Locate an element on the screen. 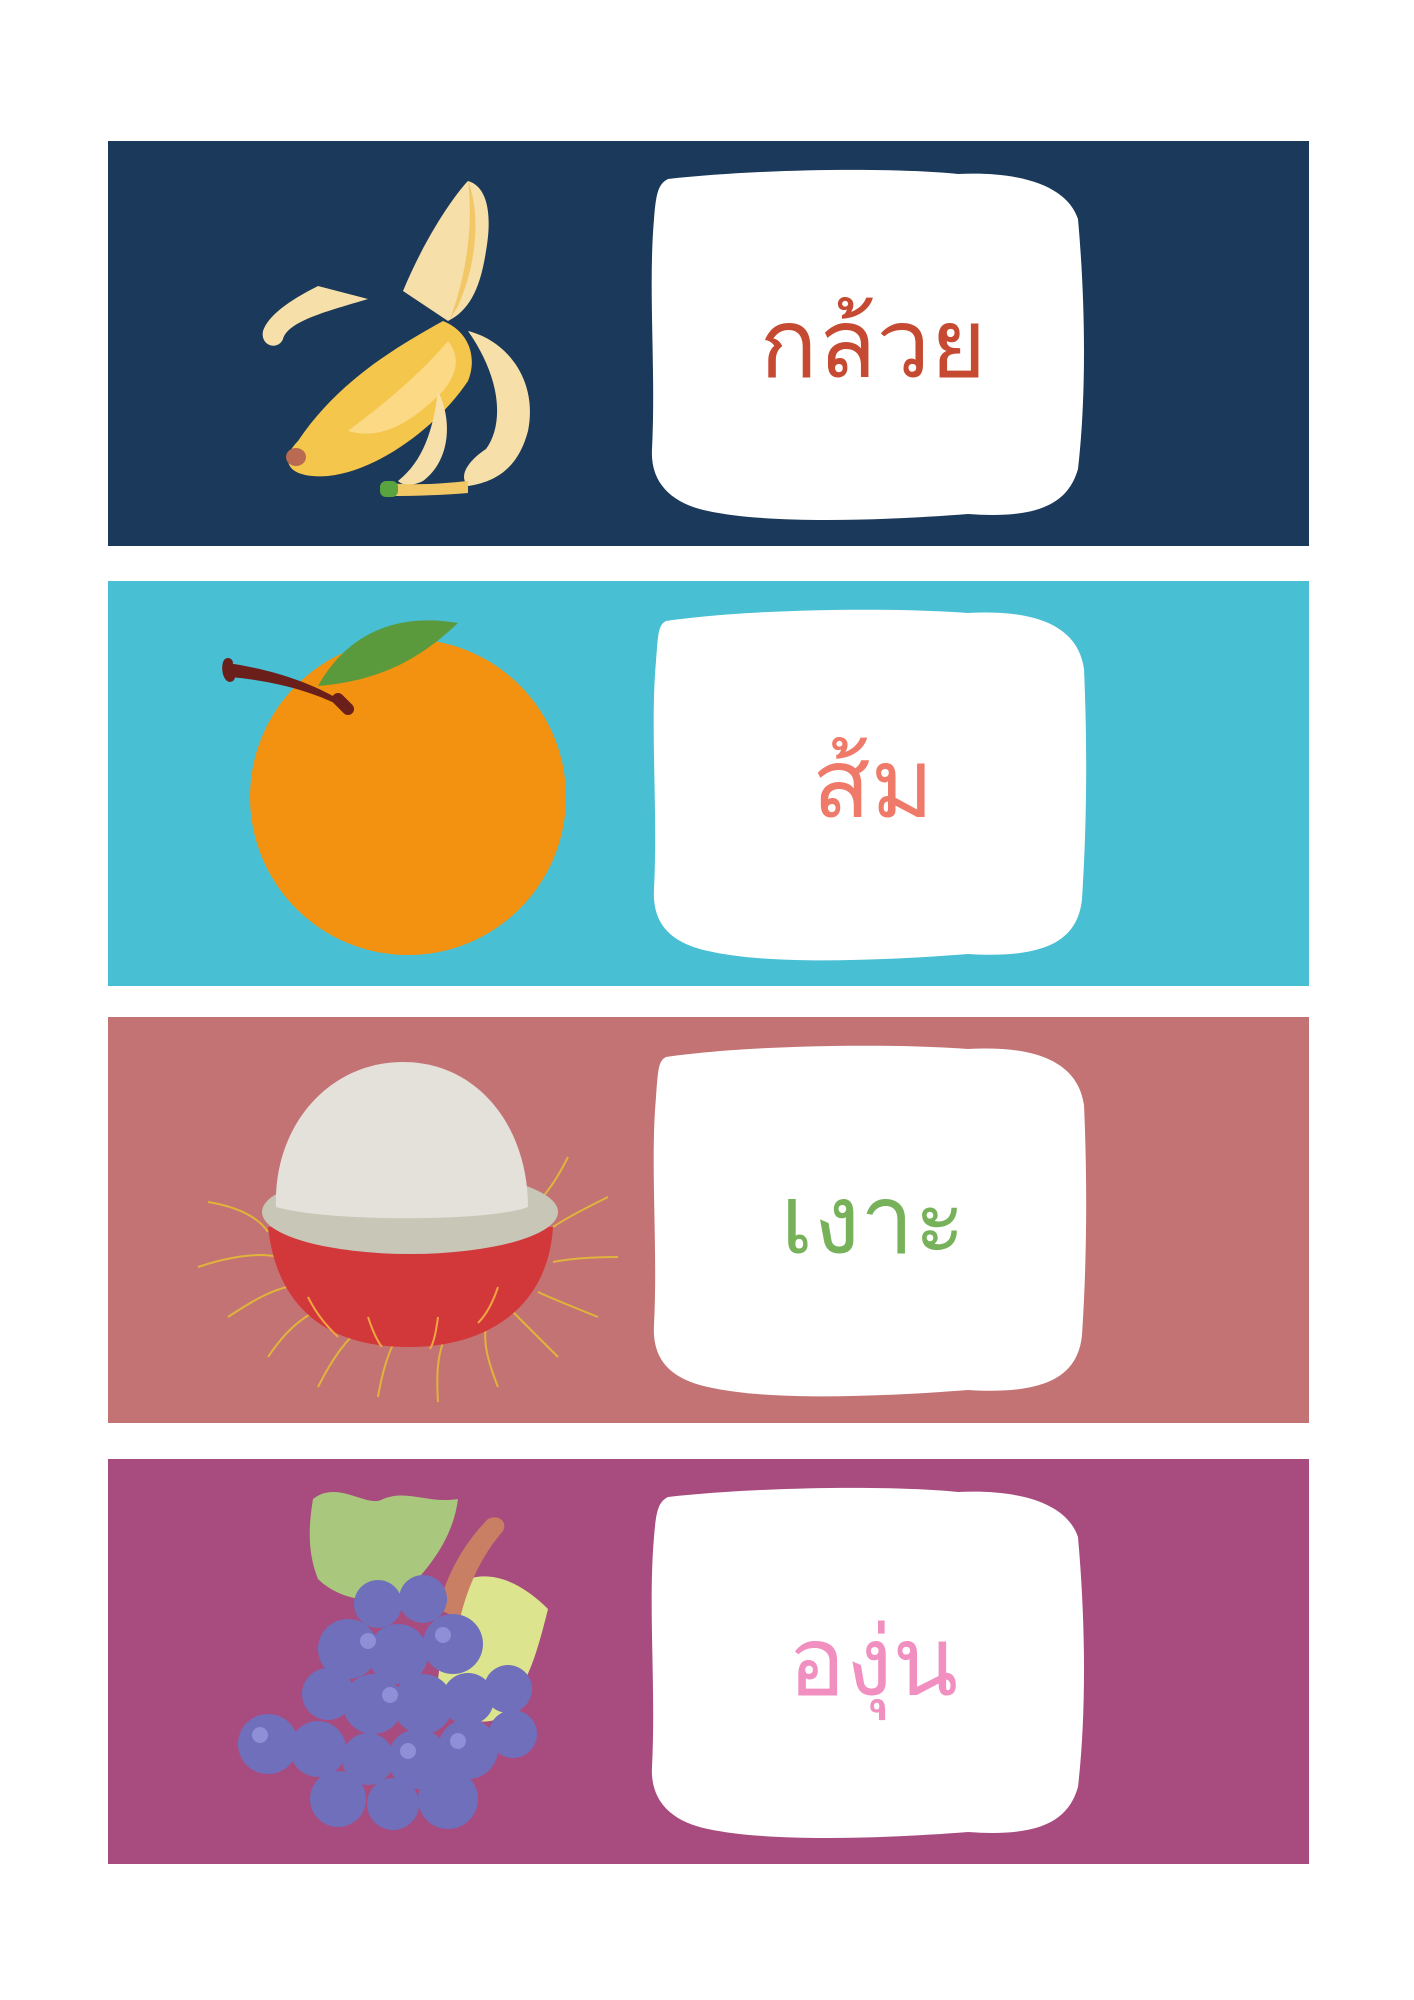 This screenshot has height=2000, width=1414. word-text: กล้วย is located at coordinates (873, 344).